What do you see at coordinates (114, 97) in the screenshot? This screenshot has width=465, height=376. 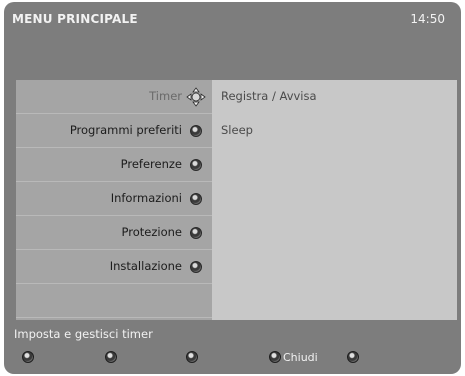 I see `menu-item-timer: Timer` at bounding box center [114, 97].